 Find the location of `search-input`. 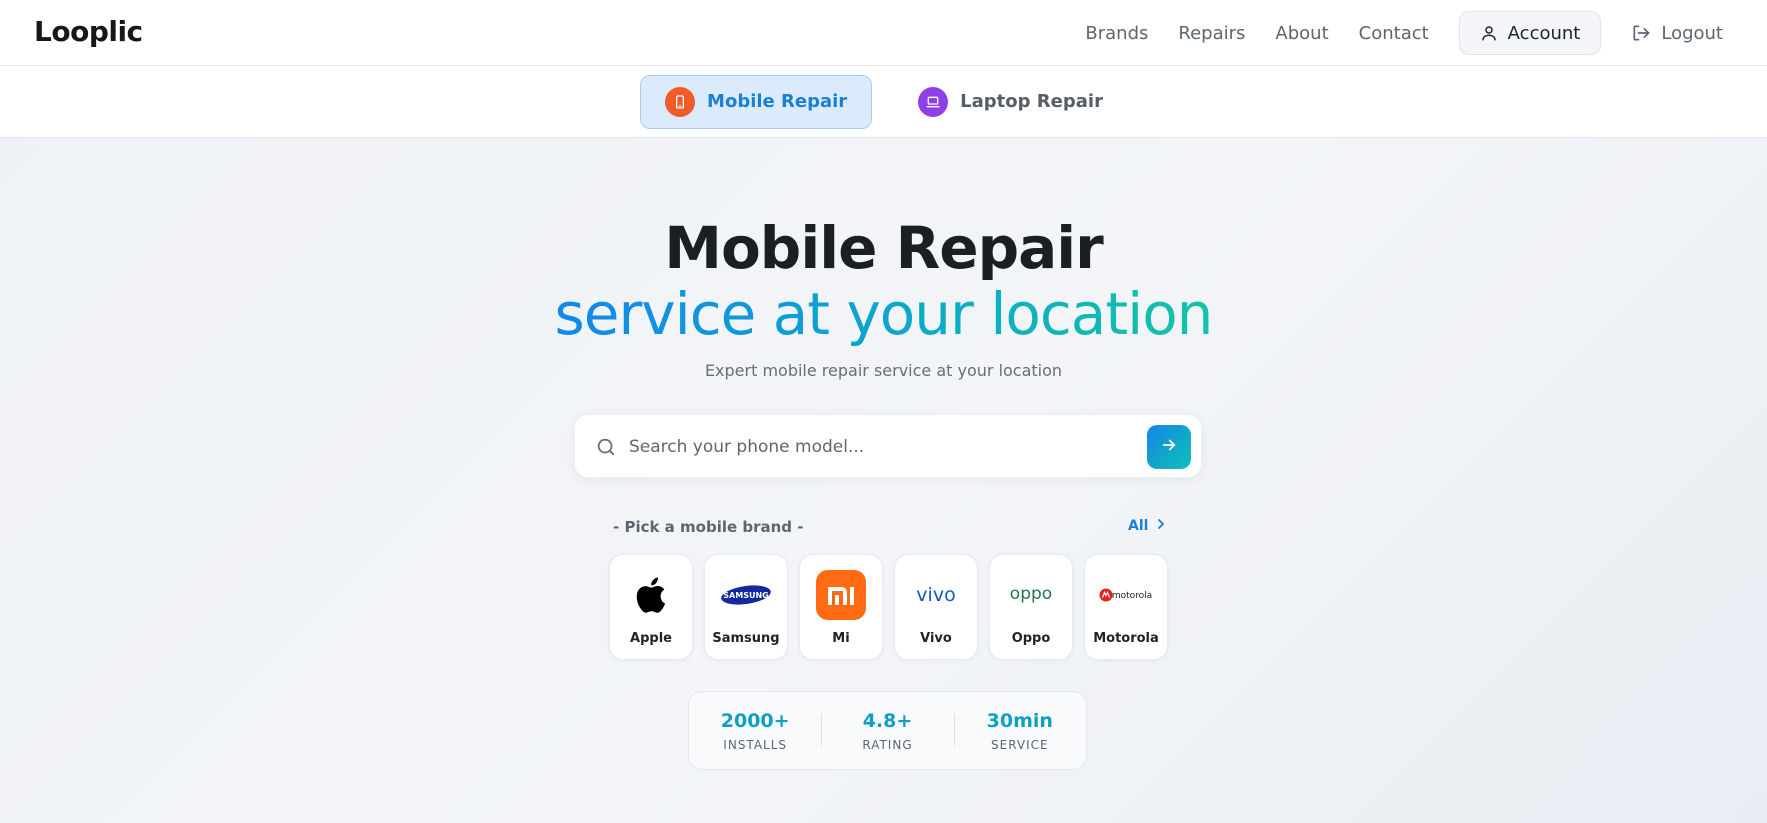

search-input is located at coordinates (874, 447).